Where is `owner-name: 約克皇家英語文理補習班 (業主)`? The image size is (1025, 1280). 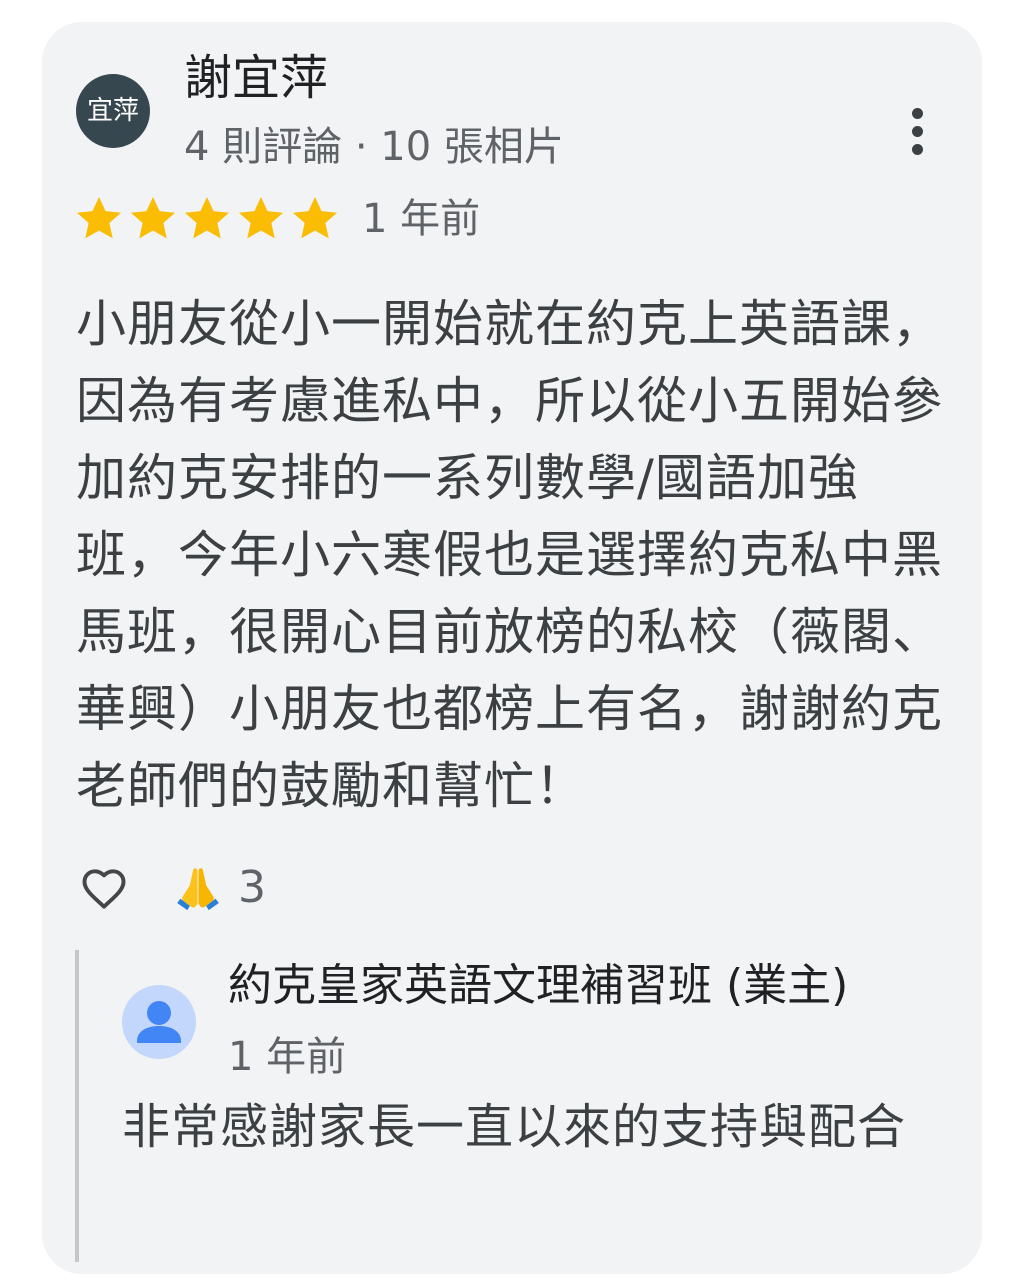
owner-name: 約克皇家英語文理補習班 (業主) is located at coordinates (538, 986).